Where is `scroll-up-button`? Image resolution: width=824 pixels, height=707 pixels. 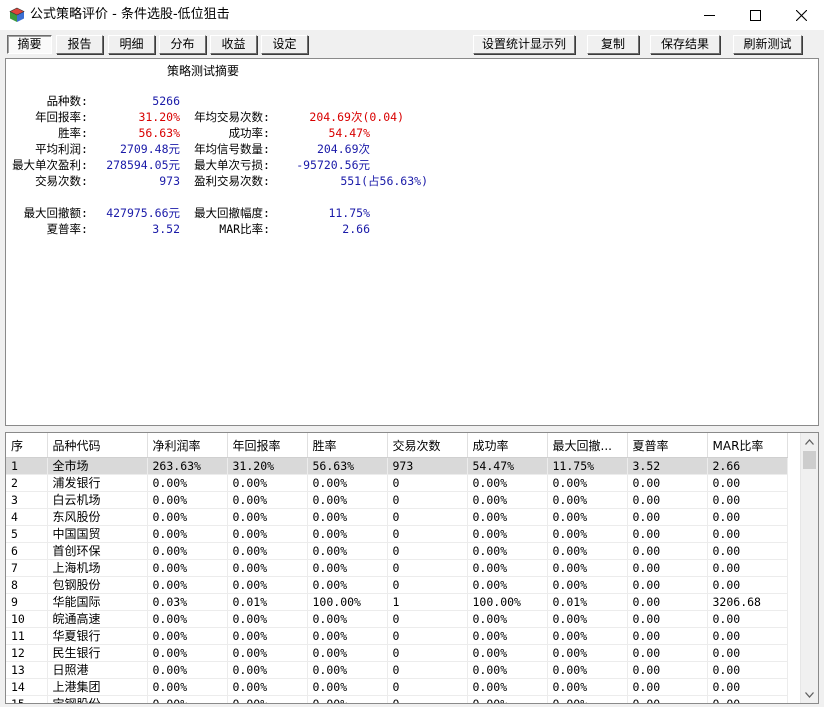
scroll-up-button is located at coordinates (809, 441).